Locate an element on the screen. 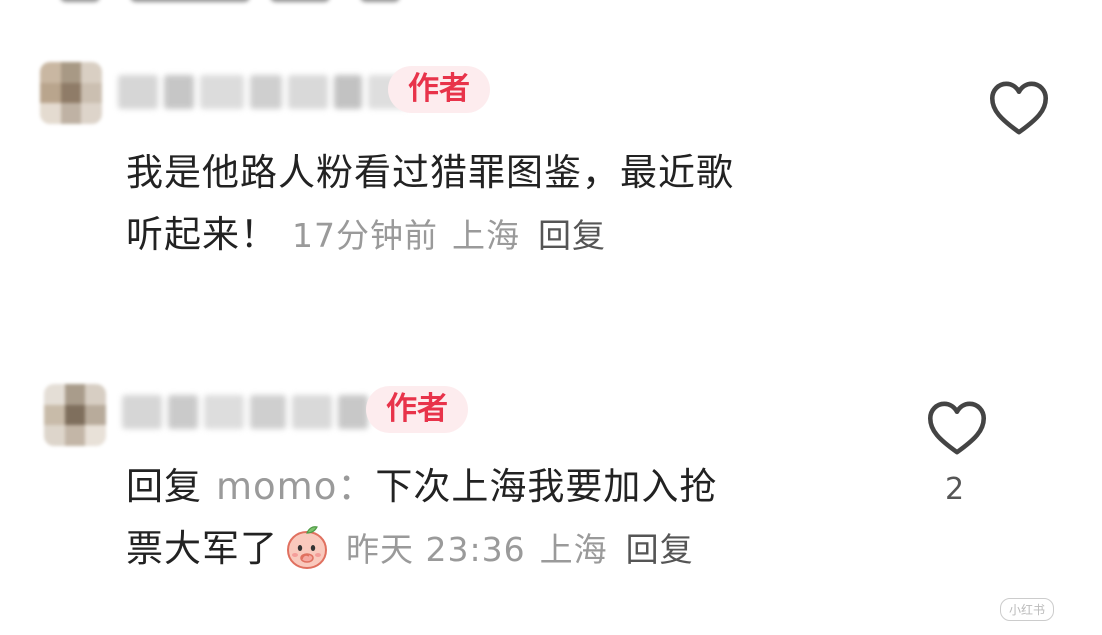  comment-body: 我是他路人粉看过猎罪图鉴，最近歌 听起来！ 17分钟前 上海 回复 is located at coordinates (430, 204).